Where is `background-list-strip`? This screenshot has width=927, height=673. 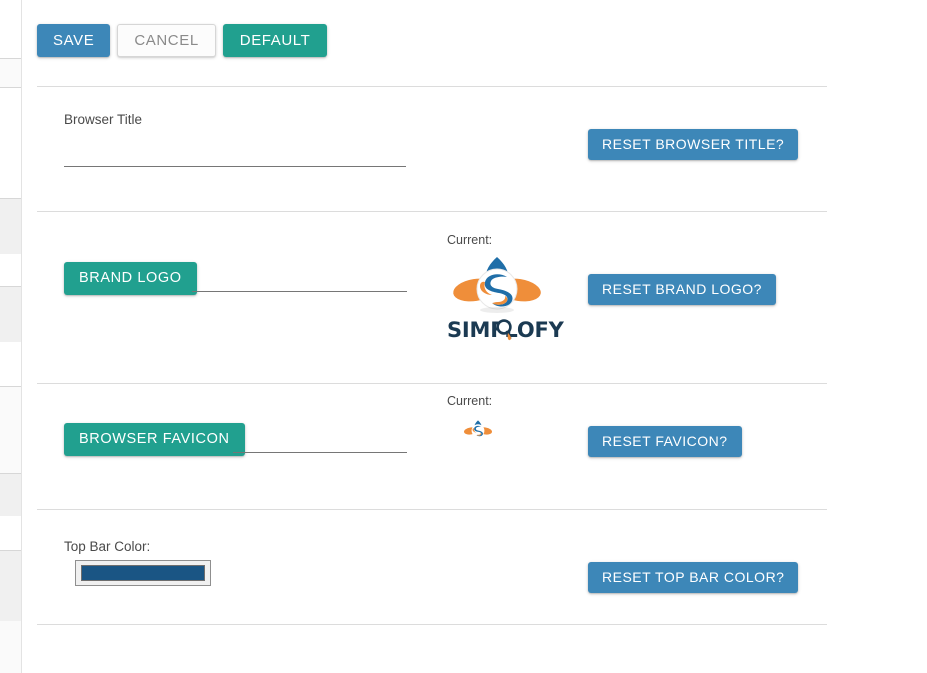
background-list-strip is located at coordinates (11, 336).